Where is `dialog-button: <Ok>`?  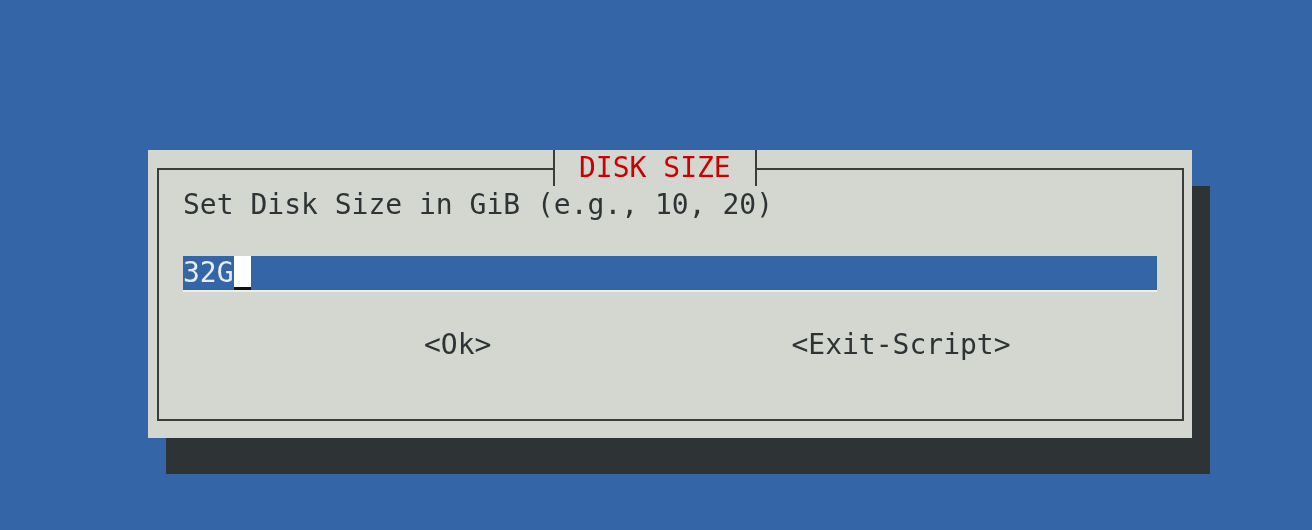
dialog-button: <Ok> is located at coordinates (458, 345).